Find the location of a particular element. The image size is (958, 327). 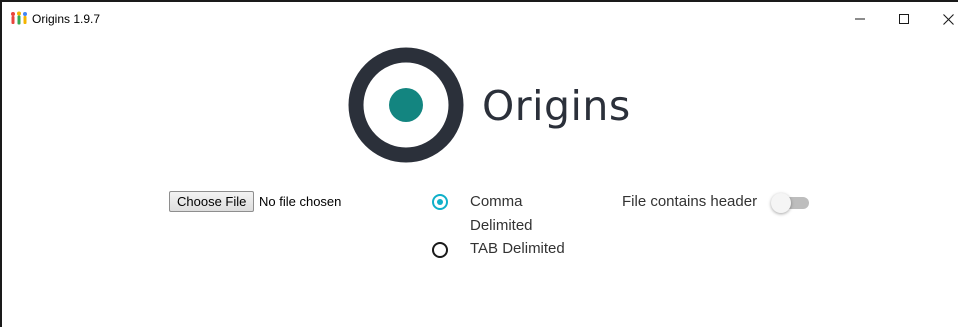

maximize-icon is located at coordinates (904, 19).